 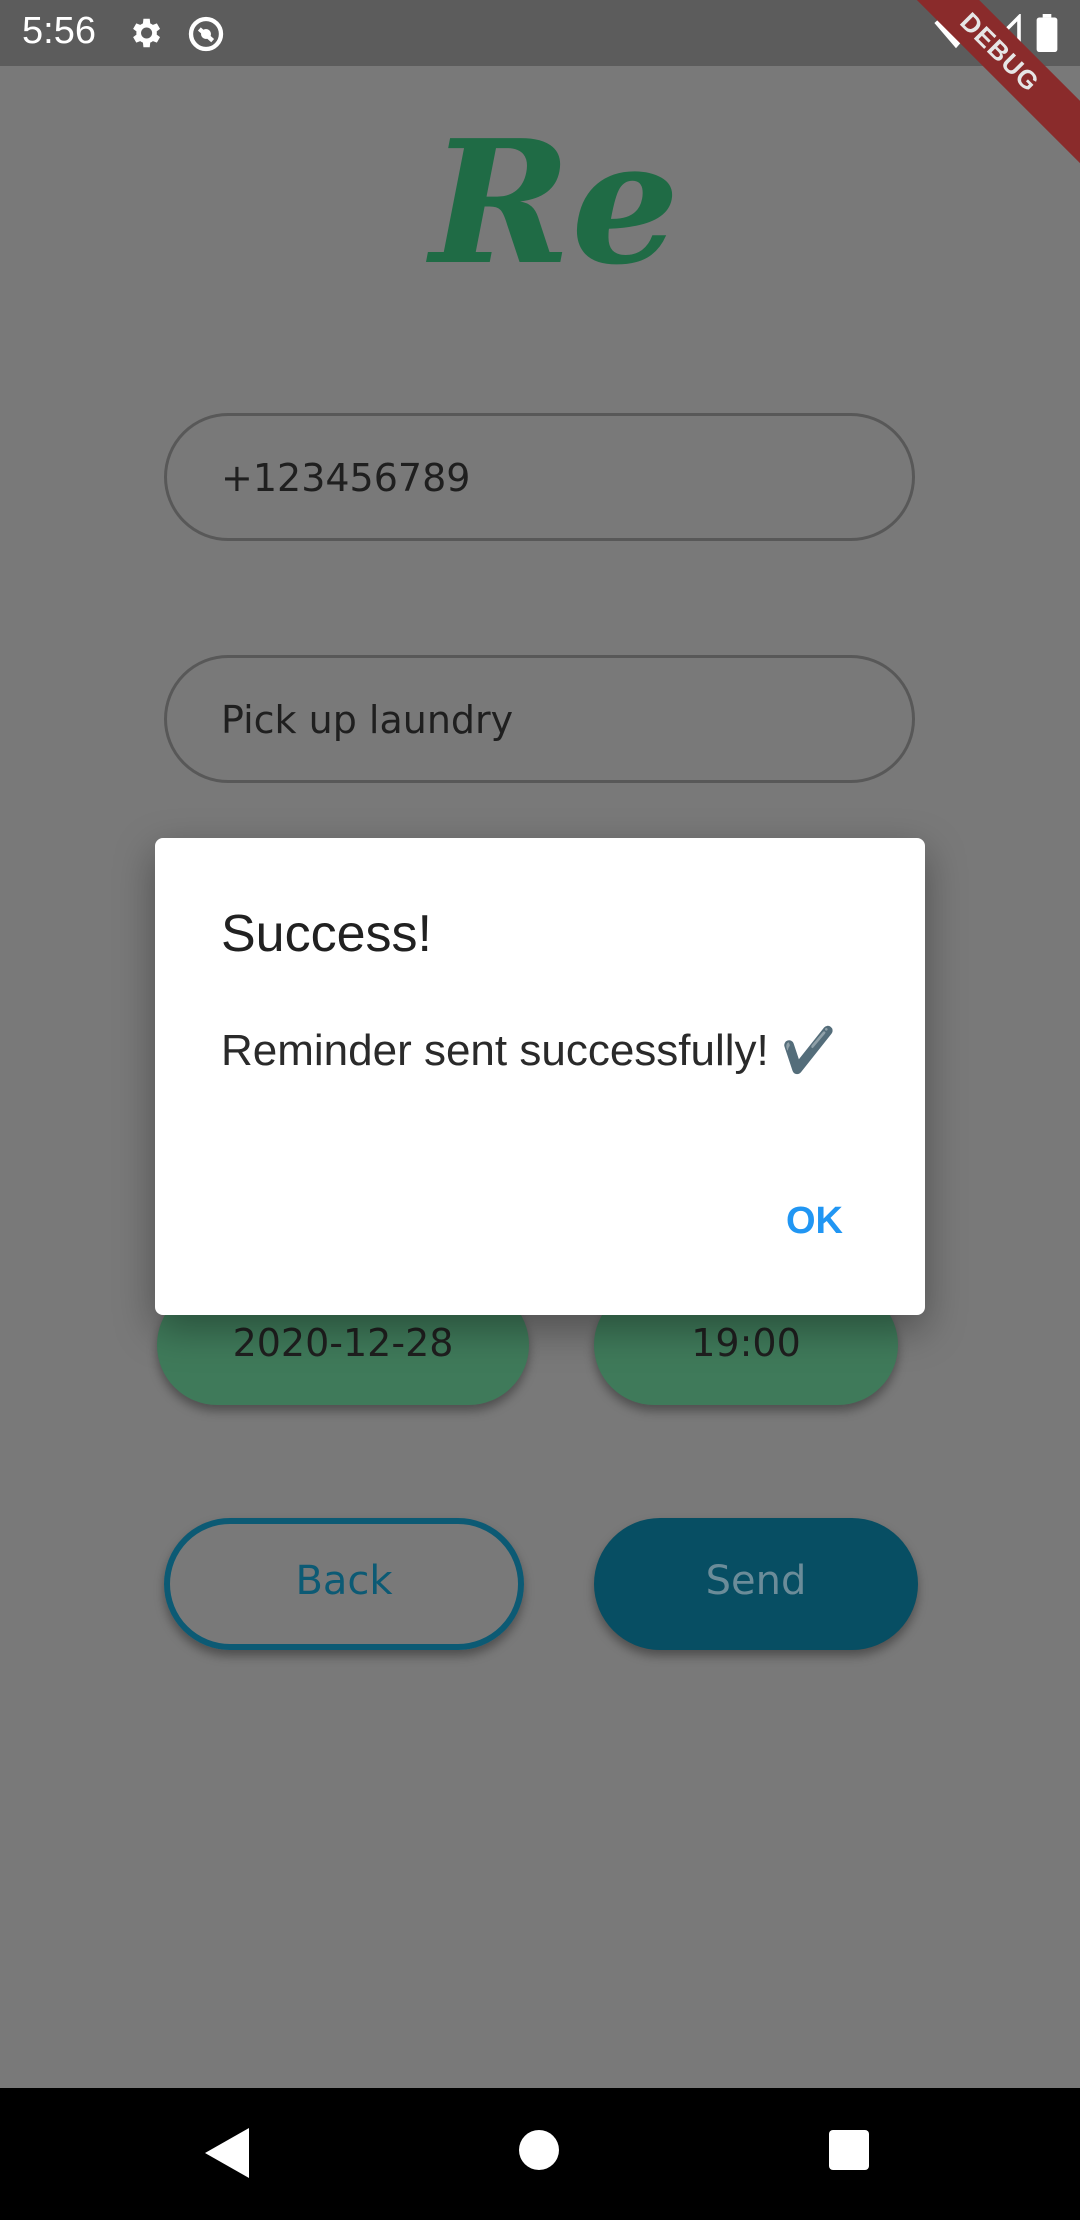 What do you see at coordinates (539, 477) in the screenshot?
I see `phone-number-field: +123456789` at bounding box center [539, 477].